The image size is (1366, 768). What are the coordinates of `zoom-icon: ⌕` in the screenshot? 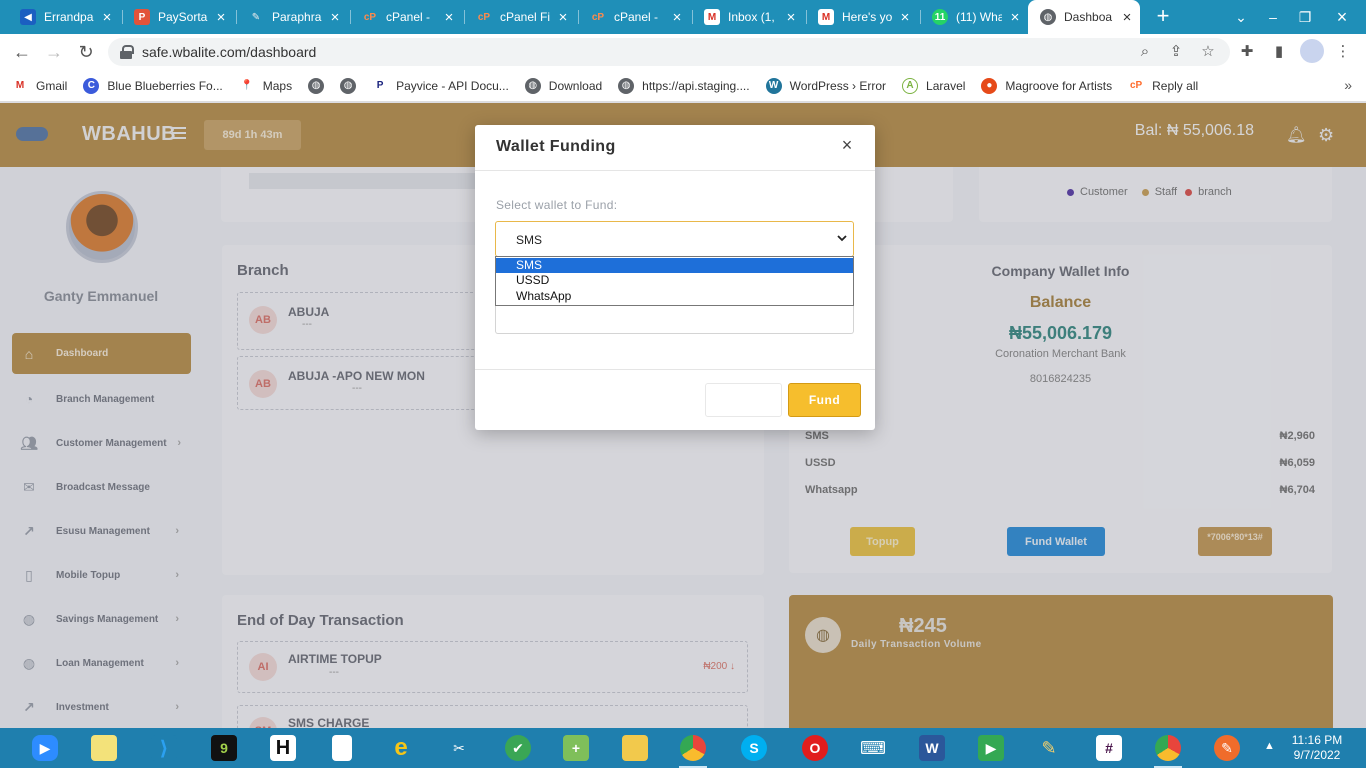 It's located at (1145, 51).